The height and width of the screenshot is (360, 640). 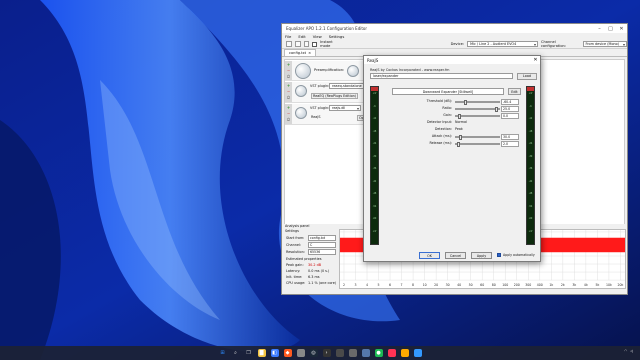 I want to click on menu-settings: Settings, so click(x=337, y=36).